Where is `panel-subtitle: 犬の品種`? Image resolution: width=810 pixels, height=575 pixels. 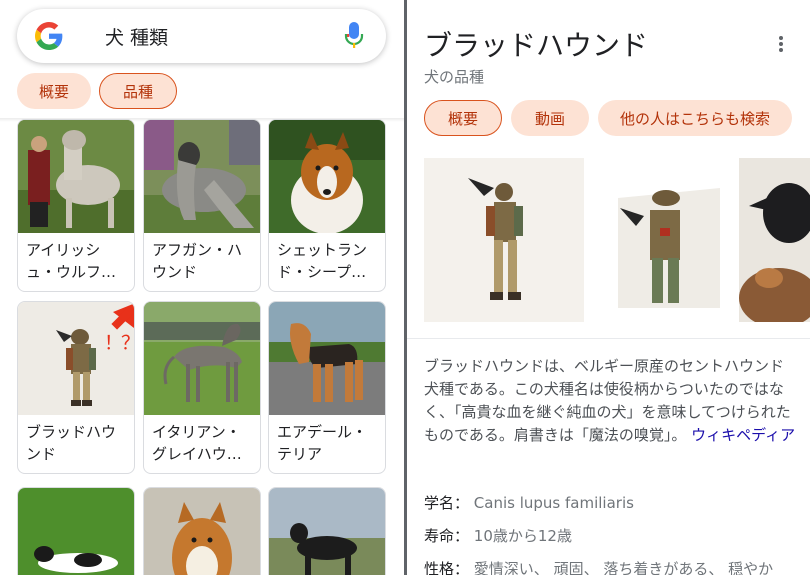 panel-subtitle: 犬の品種 is located at coordinates (454, 77).